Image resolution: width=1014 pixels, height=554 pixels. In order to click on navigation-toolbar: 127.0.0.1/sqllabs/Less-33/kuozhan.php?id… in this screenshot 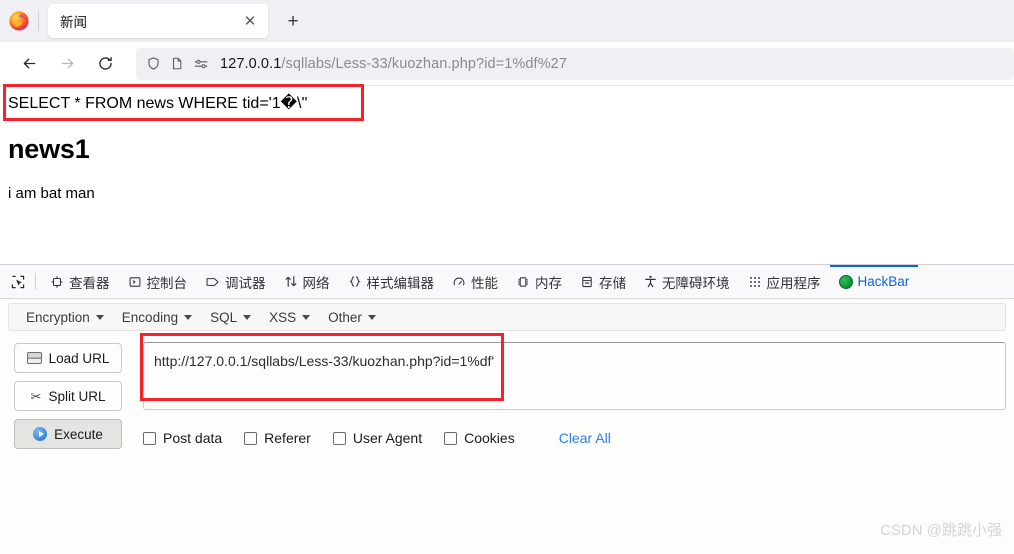, I will do `click(507, 64)`.